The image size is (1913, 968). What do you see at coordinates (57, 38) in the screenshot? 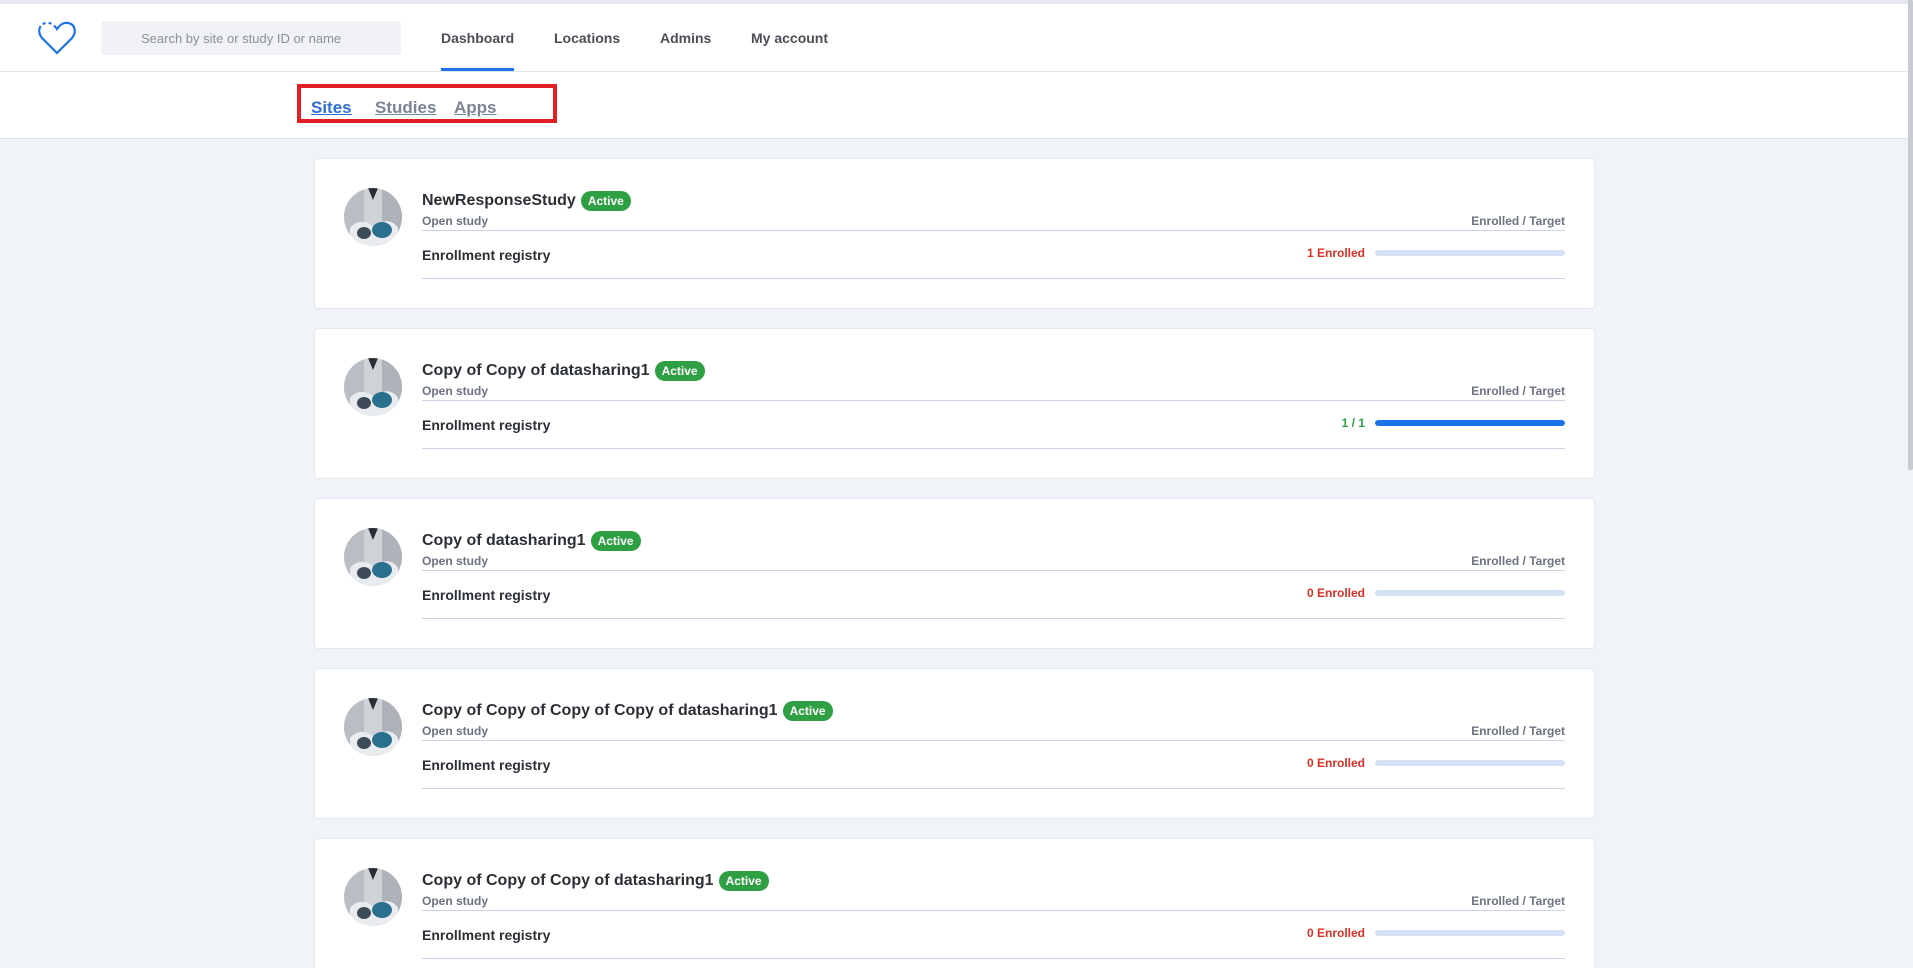
I see `heart-logo-icon` at bounding box center [57, 38].